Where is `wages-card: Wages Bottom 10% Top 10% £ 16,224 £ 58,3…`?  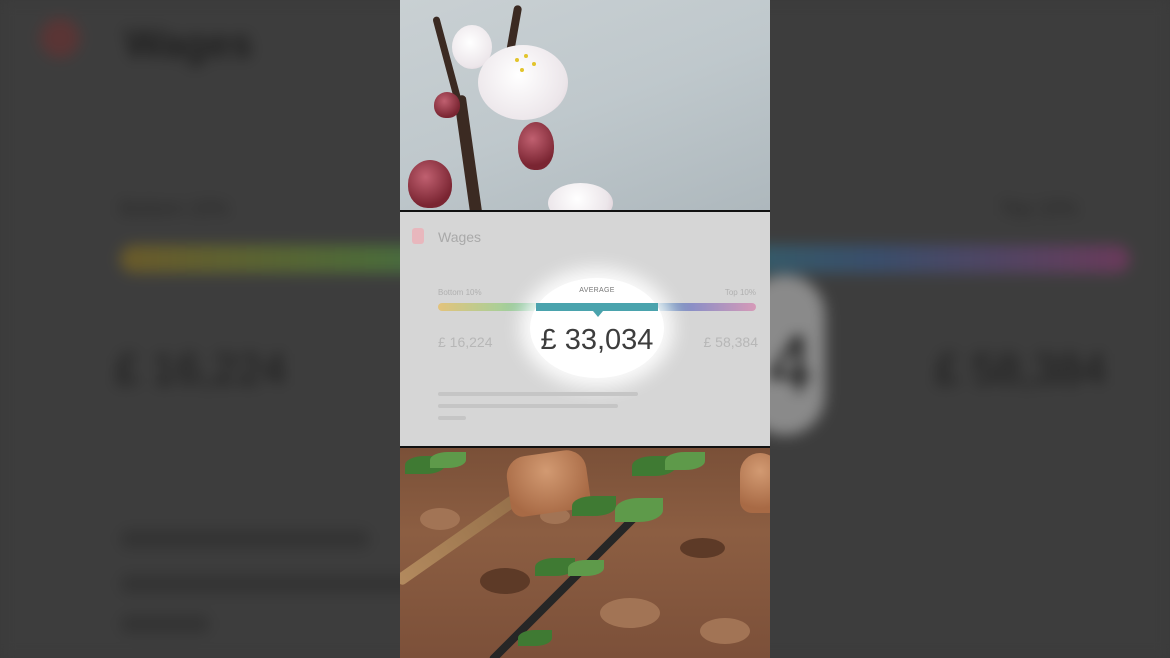 wages-card: Wages Bottom 10% Top 10% £ 16,224 £ 58,3… is located at coordinates (585, 329).